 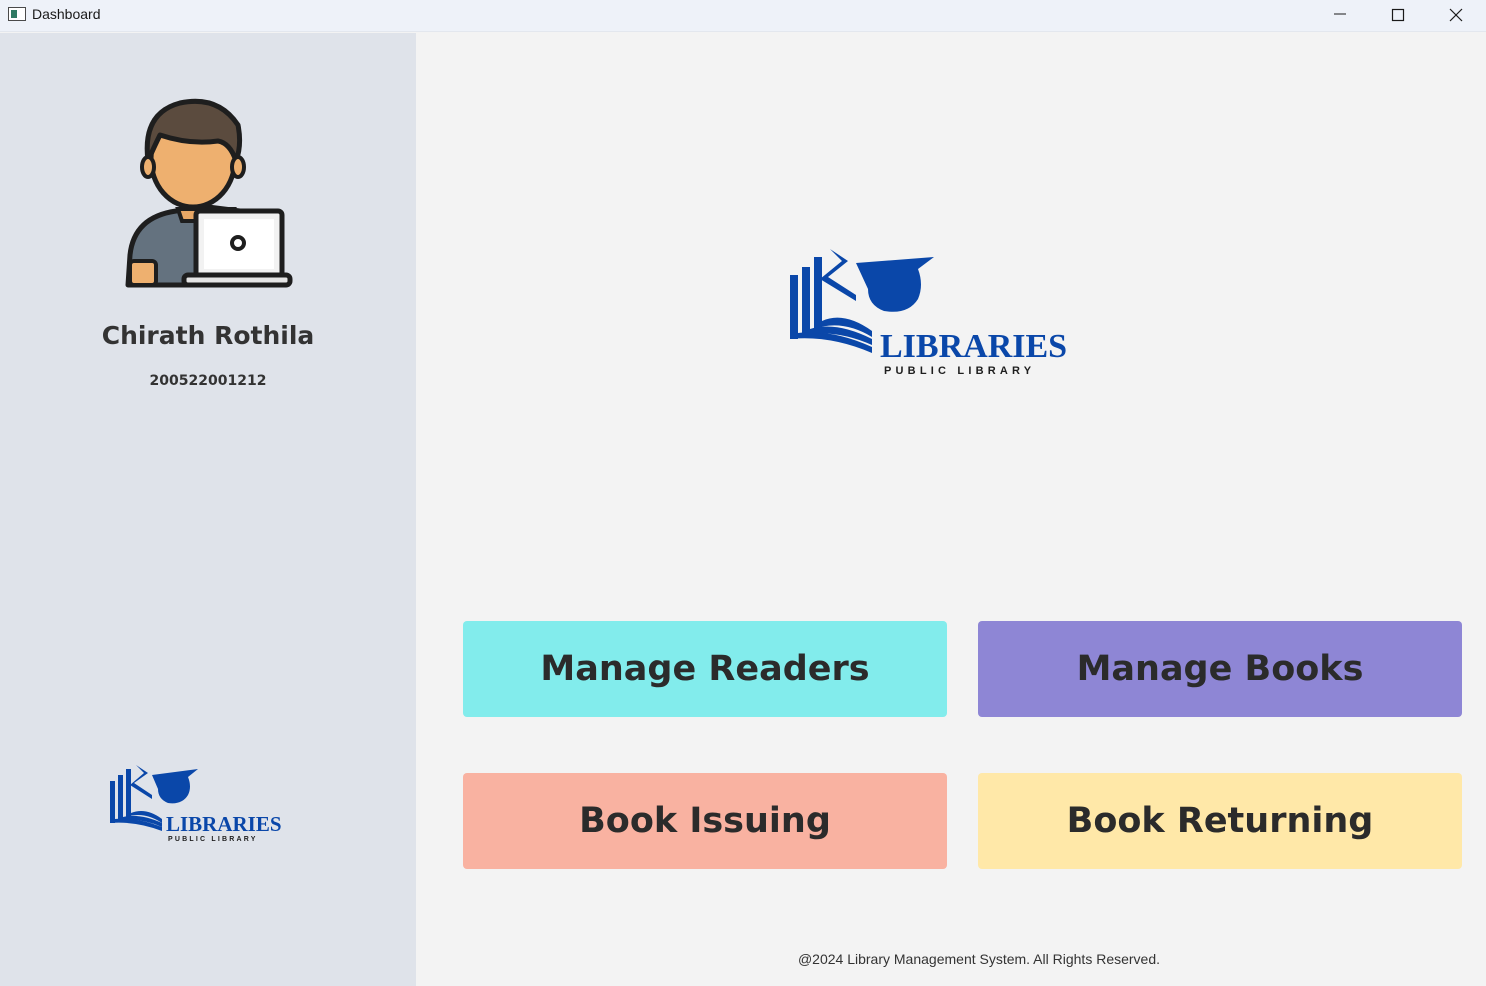 What do you see at coordinates (959, 371) in the screenshot?
I see `logo-subtitle-large: PUBLIC LIBRARY` at bounding box center [959, 371].